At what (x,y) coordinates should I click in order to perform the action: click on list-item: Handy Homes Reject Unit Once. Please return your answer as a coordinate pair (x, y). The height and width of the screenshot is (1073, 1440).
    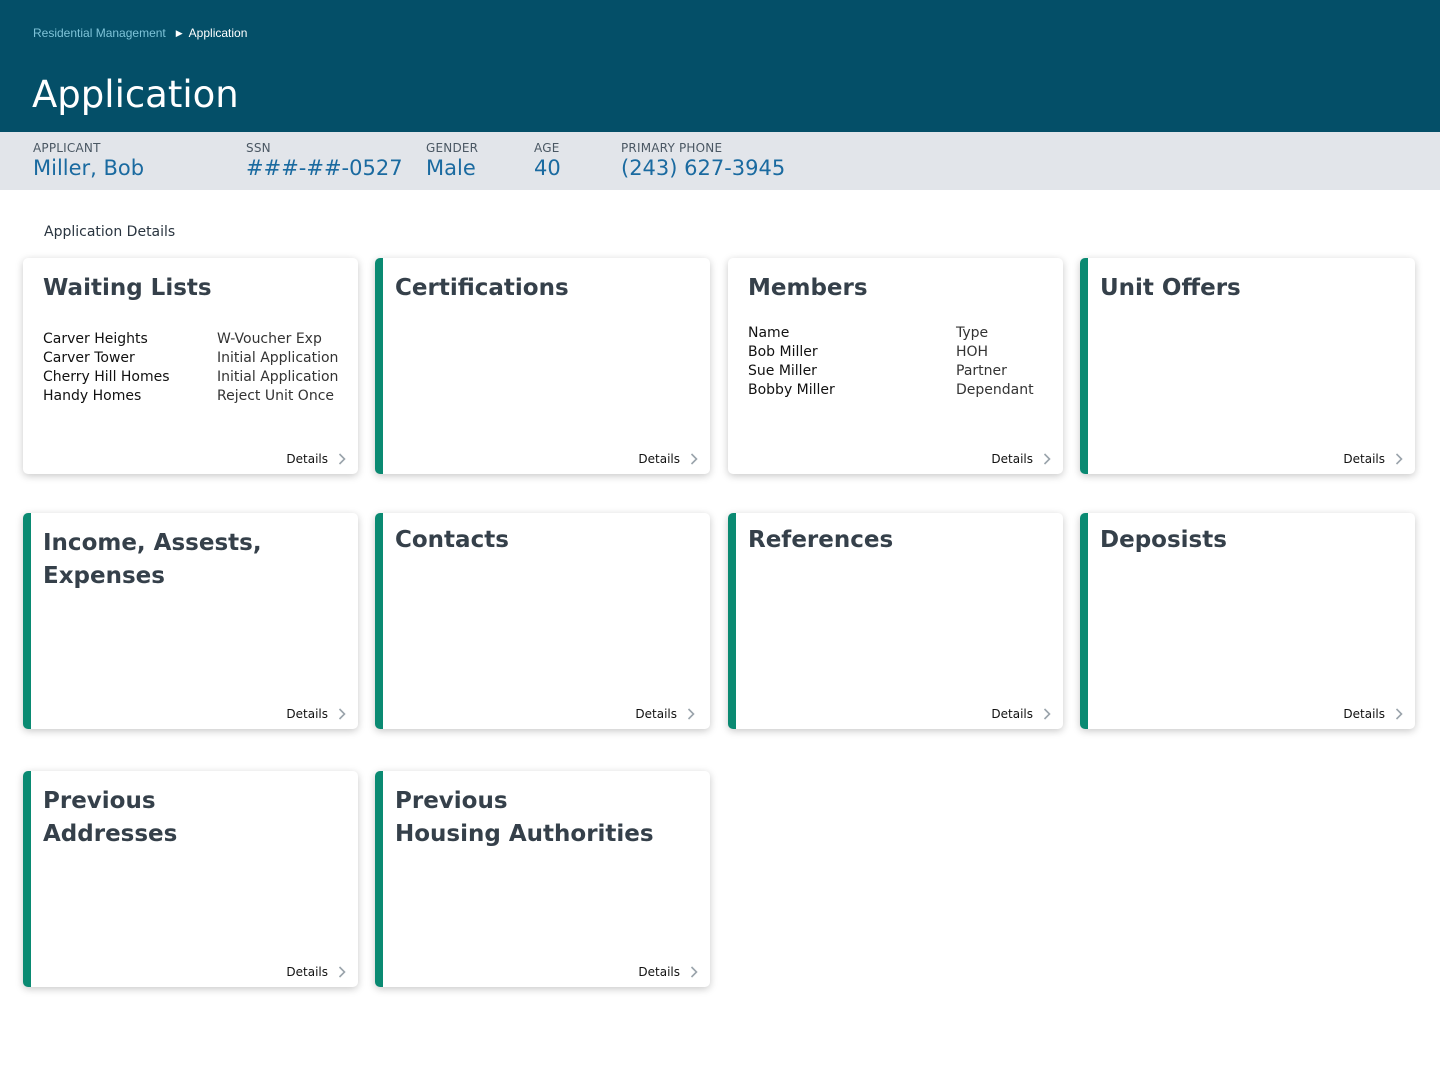
    Looking at the image, I should click on (188, 396).